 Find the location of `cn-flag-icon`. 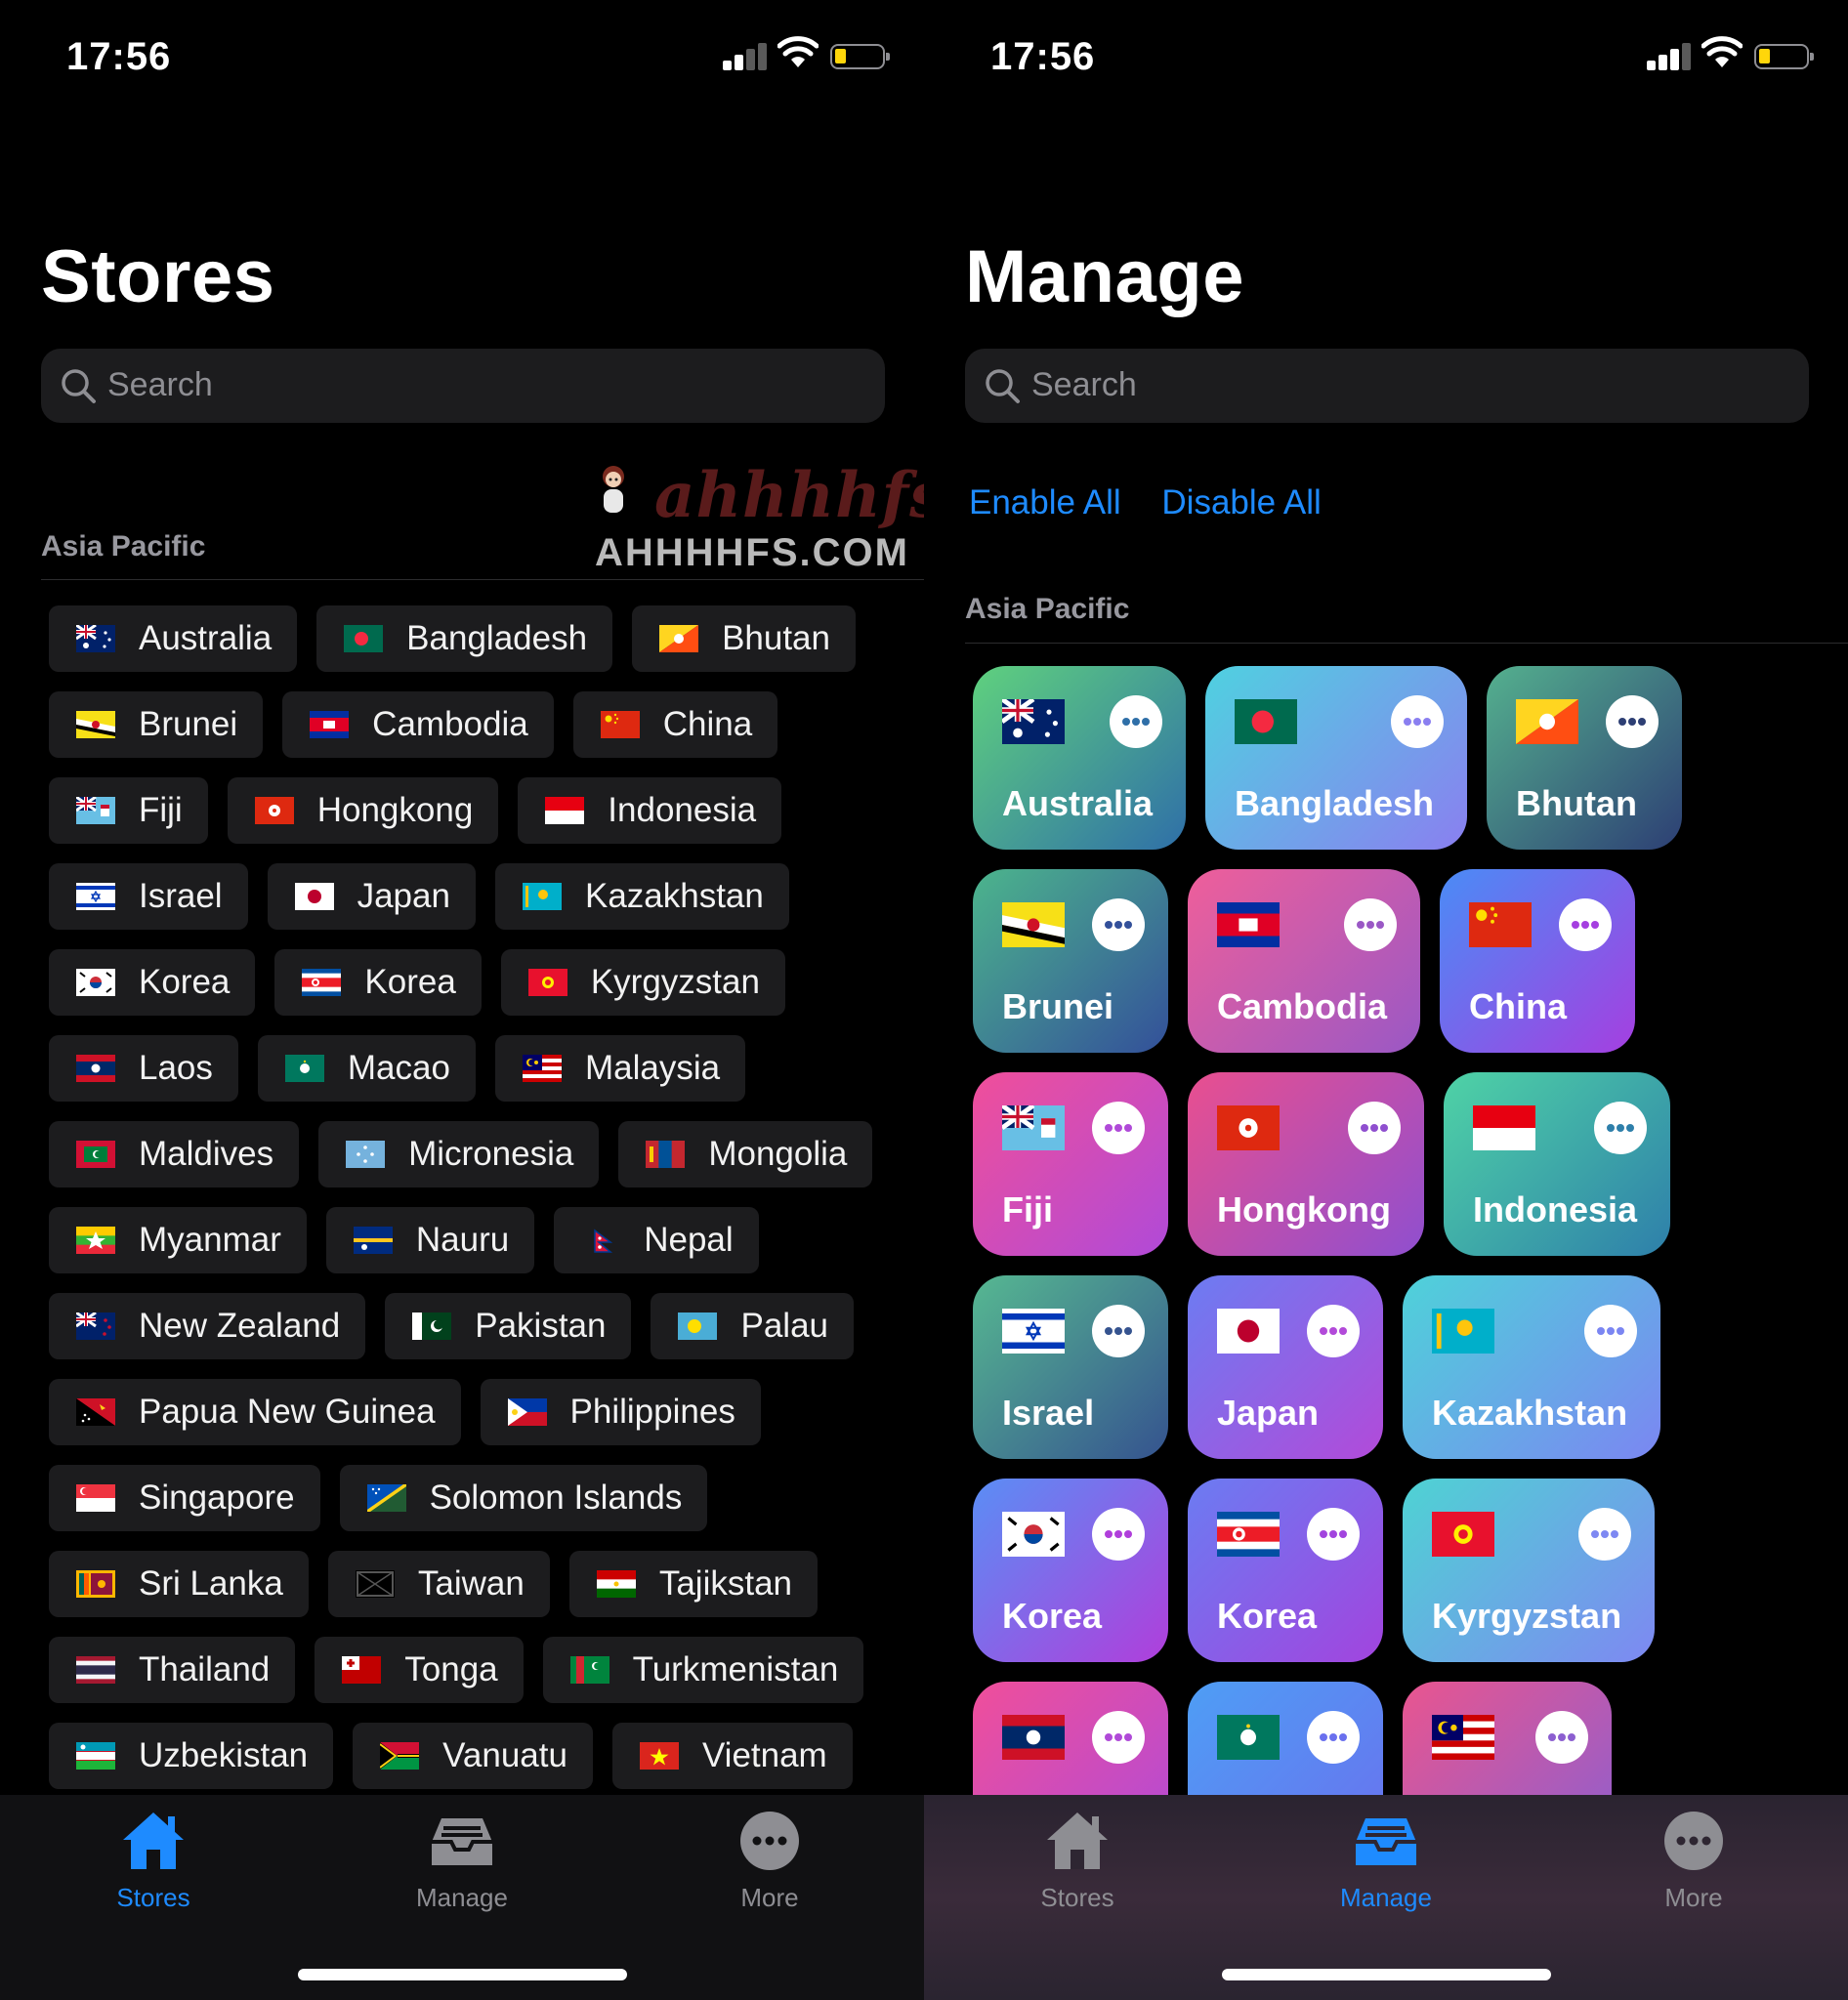

cn-flag-icon is located at coordinates (620, 724).